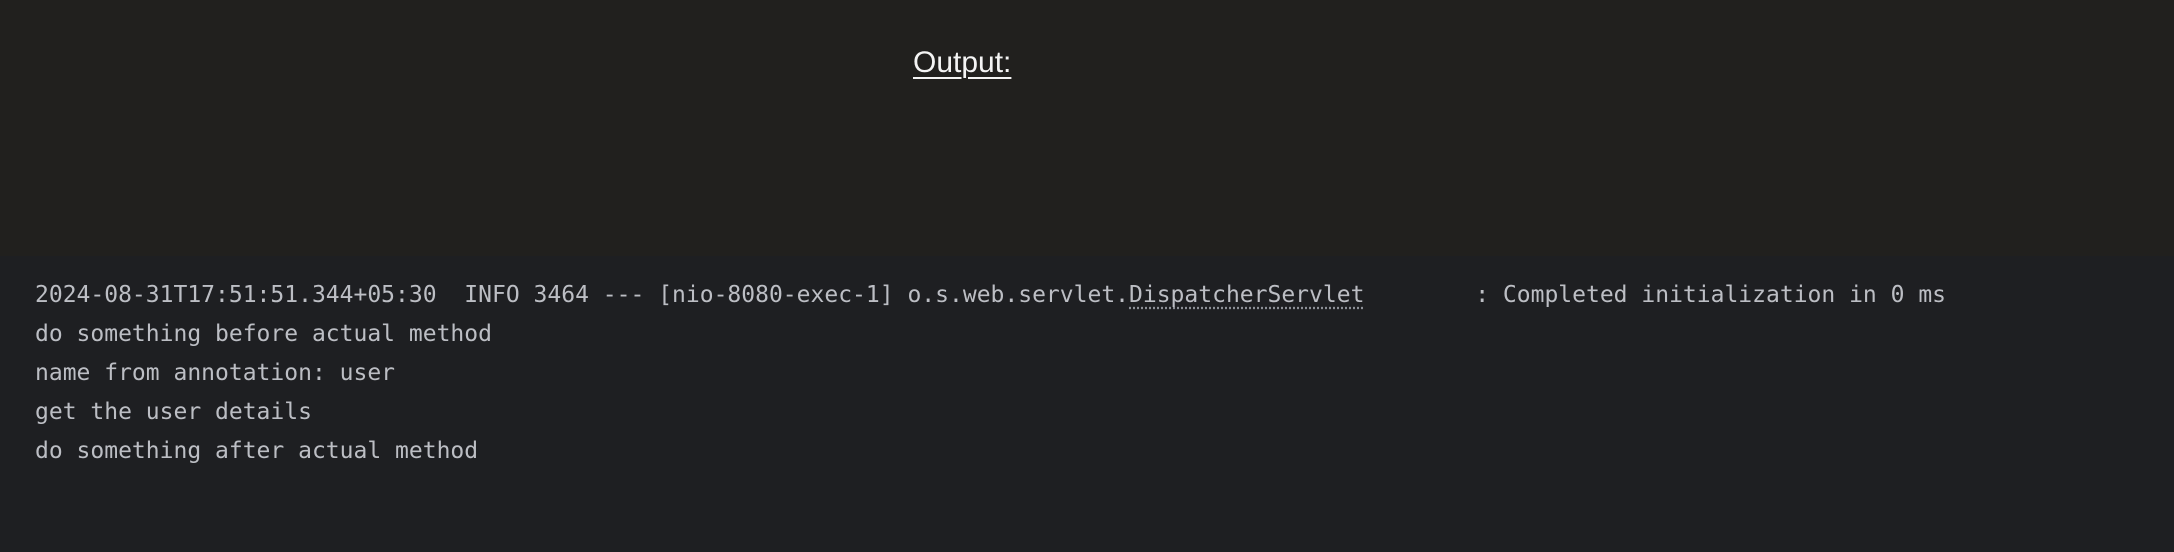  Describe the element at coordinates (263, 334) in the screenshot. I see `console-line: do something before actual method` at that location.